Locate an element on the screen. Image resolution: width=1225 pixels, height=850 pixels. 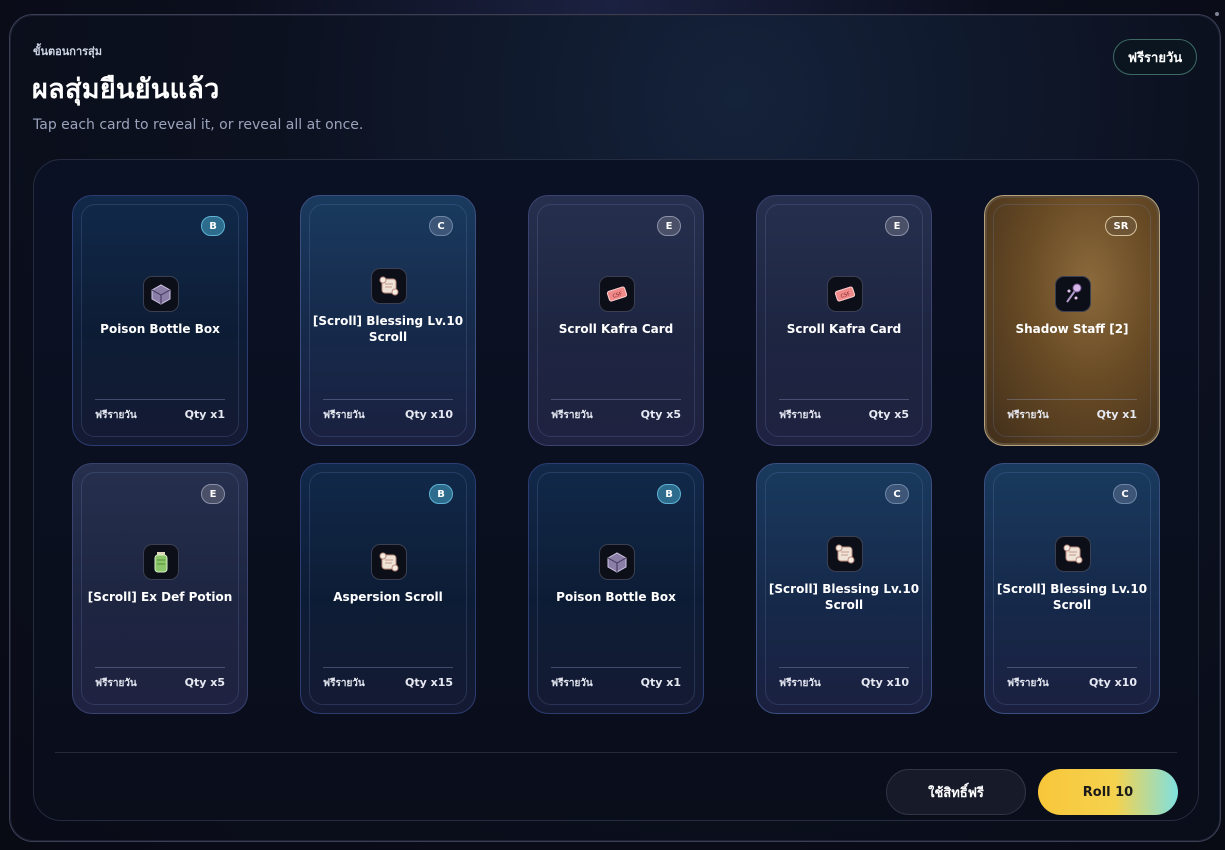
rarity-badge: SR is located at coordinates (1121, 226).